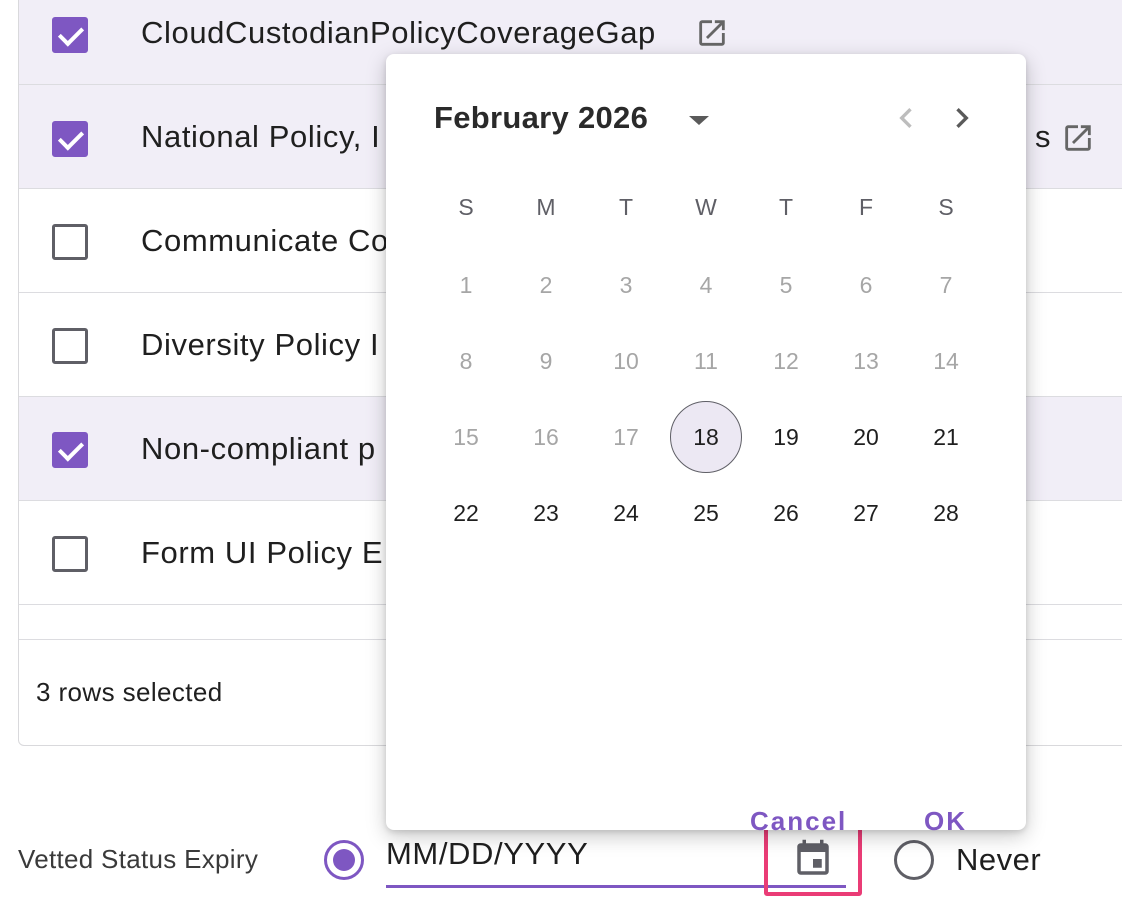 The width and height of the screenshot is (1122, 910). What do you see at coordinates (258, 448) in the screenshot?
I see `row-label: Non-compliant p` at bounding box center [258, 448].